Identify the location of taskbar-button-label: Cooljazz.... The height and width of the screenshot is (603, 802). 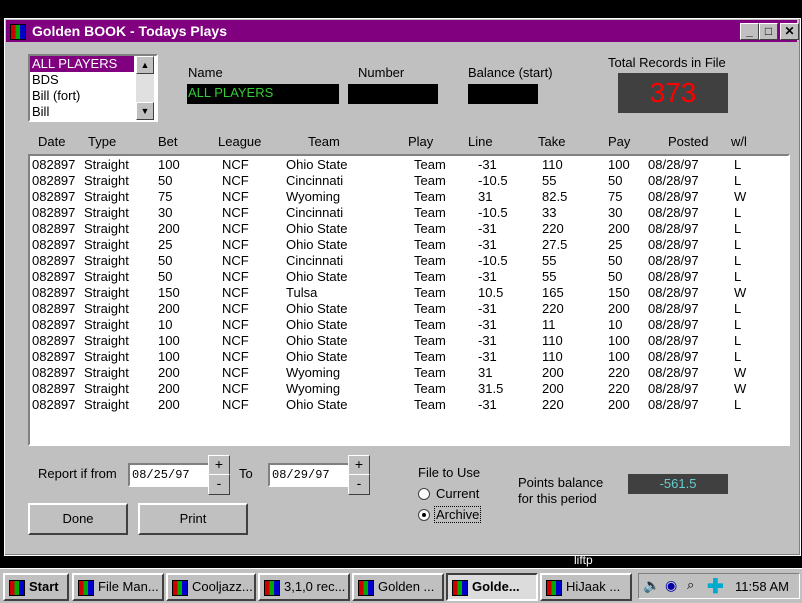
(222, 586).